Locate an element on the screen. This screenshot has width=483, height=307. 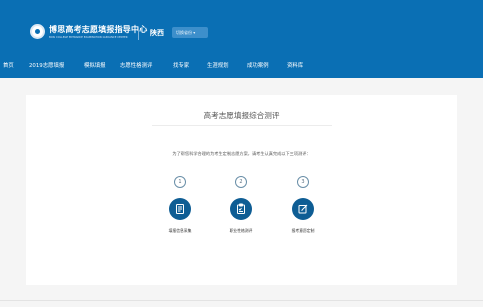
org-title: 博思高考志愿填报指导中心 is located at coordinates (98, 29).